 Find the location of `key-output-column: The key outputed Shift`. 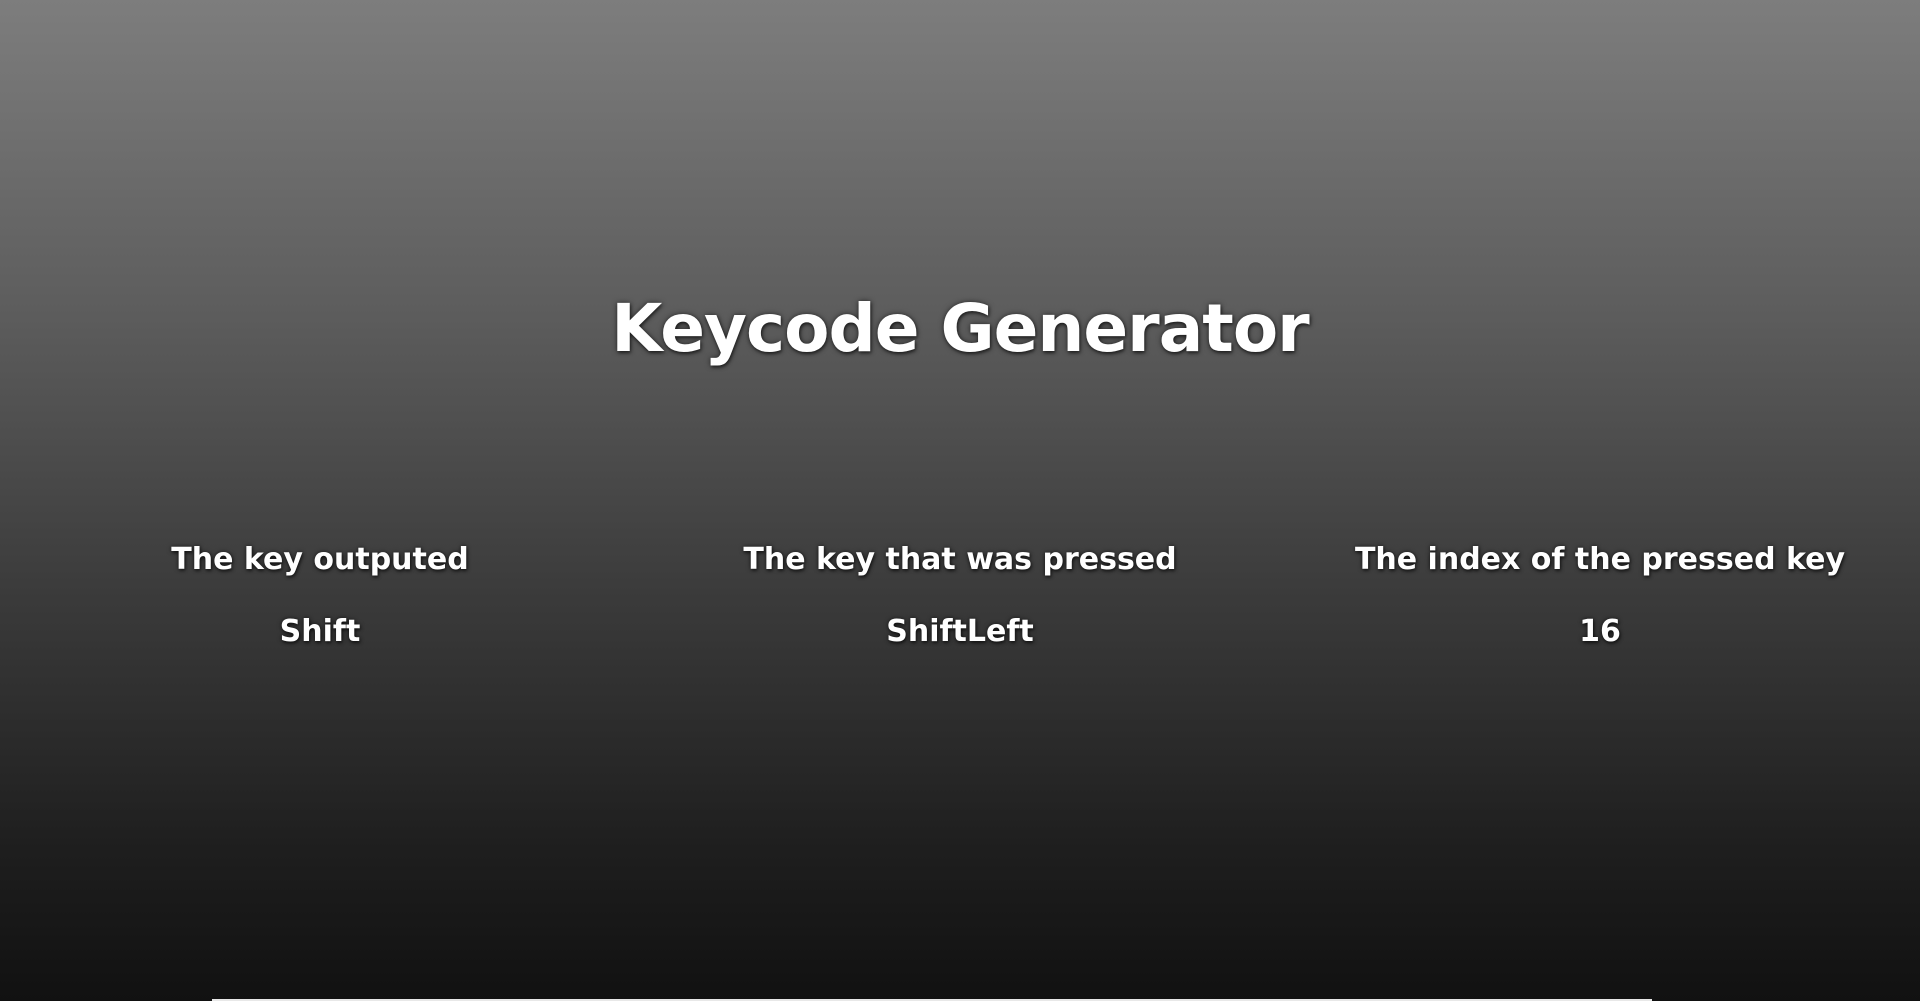

key-output-column: The key outputed Shift is located at coordinates (320, 596).